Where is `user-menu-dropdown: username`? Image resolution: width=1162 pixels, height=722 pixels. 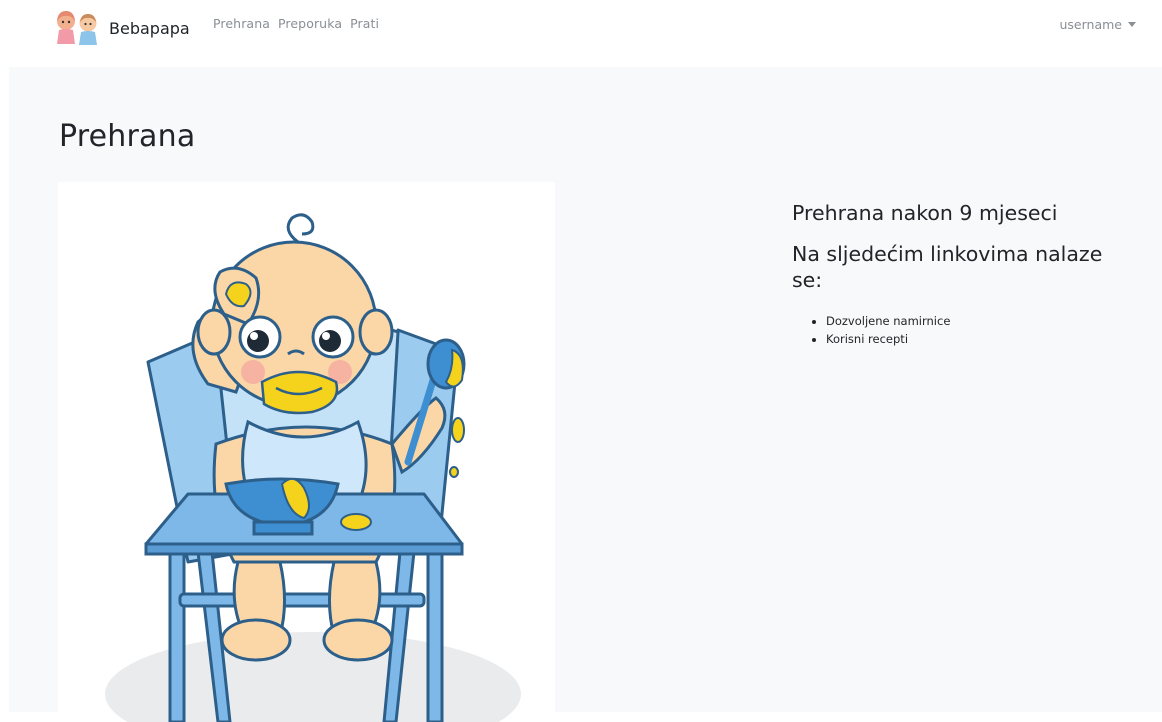
user-menu-dropdown: username is located at coordinates (1097, 24).